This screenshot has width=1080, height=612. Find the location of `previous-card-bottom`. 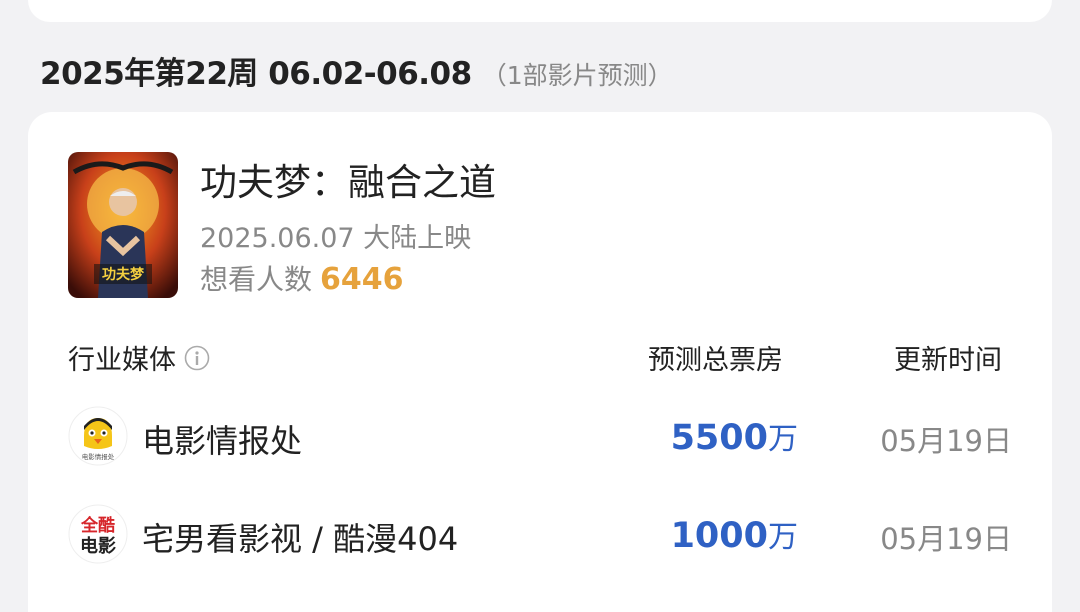

previous-card-bottom is located at coordinates (540, 11).